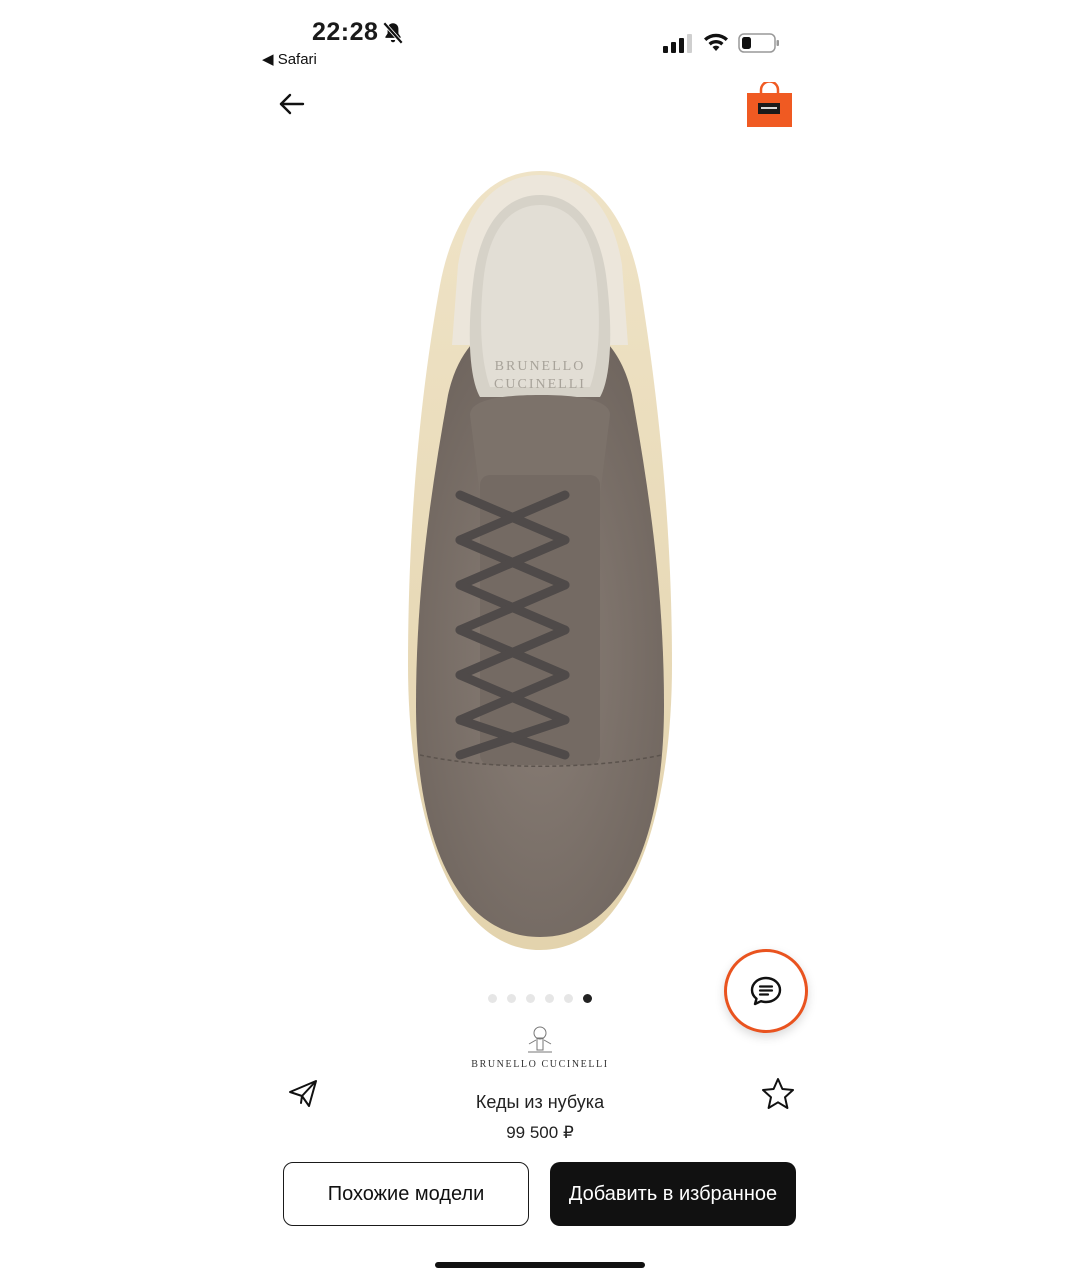 The image size is (1080, 1280). What do you see at coordinates (540, 366) in the screenshot?
I see `insole-brand-line1: BRUNELLO` at bounding box center [540, 366].